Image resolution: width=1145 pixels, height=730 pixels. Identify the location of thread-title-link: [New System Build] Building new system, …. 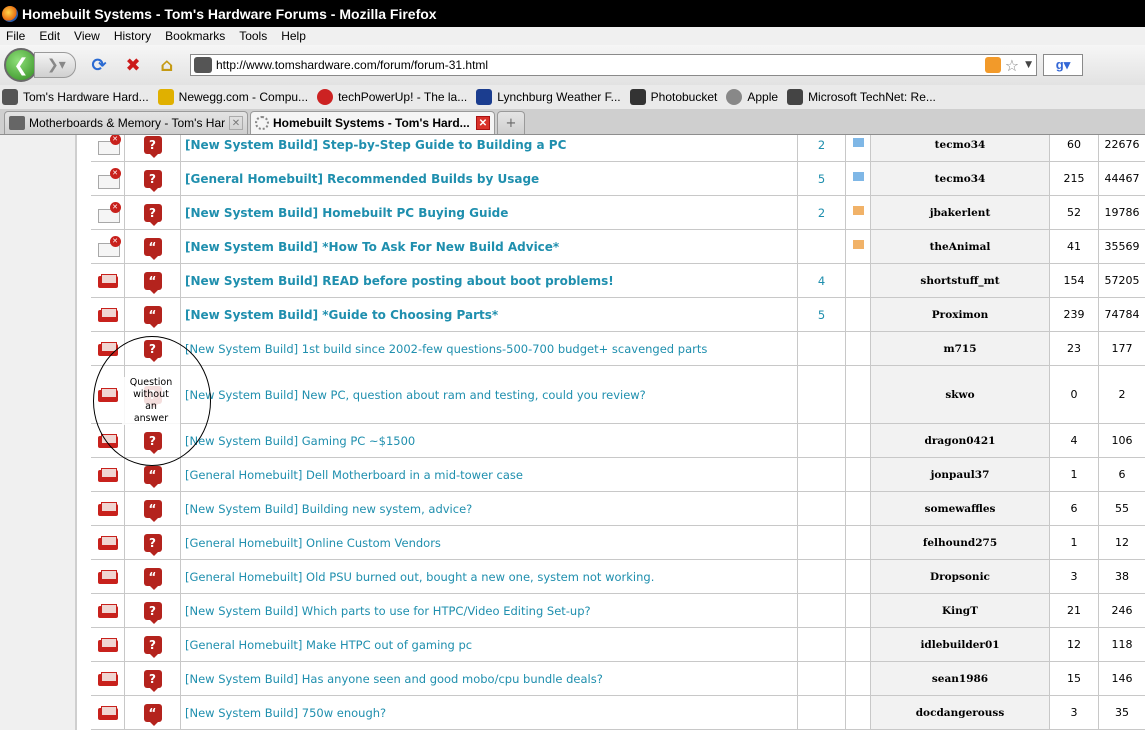
(328, 509).